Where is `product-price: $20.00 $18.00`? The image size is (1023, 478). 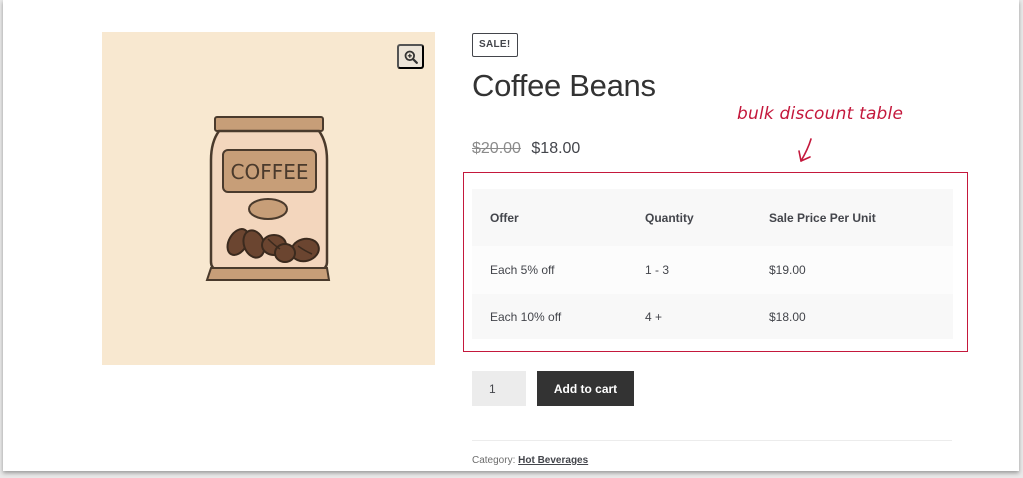
product-price: $20.00 $18.00 is located at coordinates (526, 149).